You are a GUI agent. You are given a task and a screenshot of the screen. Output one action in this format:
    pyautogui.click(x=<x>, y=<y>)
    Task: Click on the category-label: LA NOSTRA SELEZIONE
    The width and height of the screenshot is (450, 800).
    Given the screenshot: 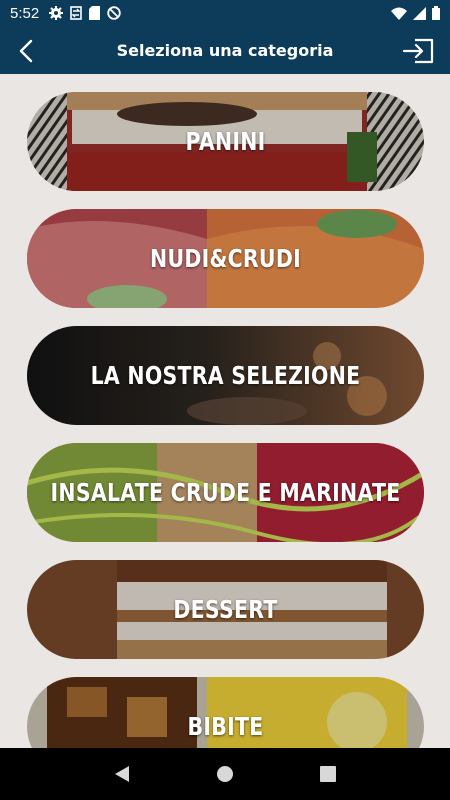 What is the action you would take?
    pyautogui.click(x=225, y=375)
    